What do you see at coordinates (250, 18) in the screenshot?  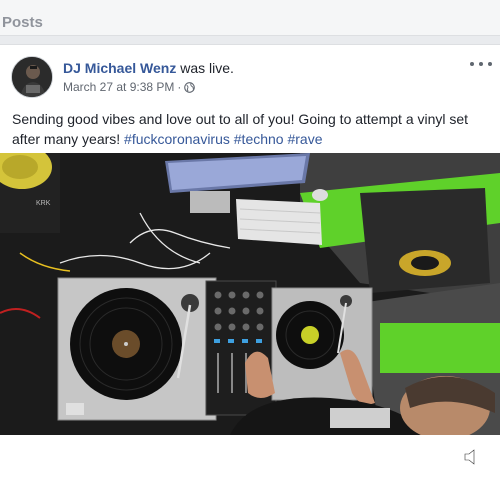 I see `section-header: Posts` at bounding box center [250, 18].